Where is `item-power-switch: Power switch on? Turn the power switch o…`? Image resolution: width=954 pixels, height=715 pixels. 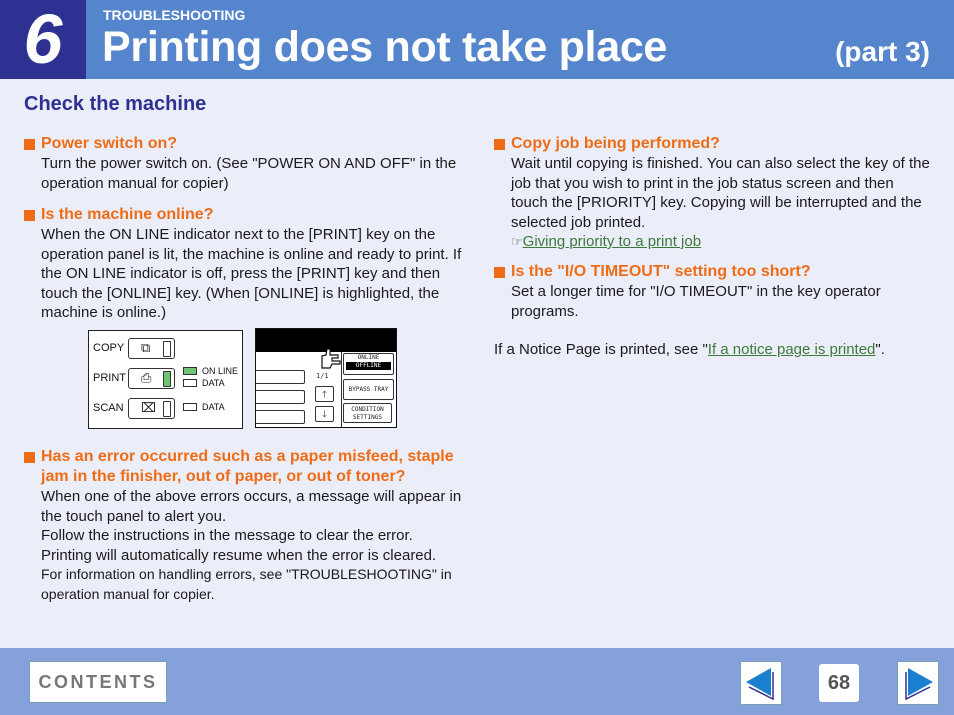
item-power-switch: Power switch on? Turn the power switch o… is located at coordinates (244, 163).